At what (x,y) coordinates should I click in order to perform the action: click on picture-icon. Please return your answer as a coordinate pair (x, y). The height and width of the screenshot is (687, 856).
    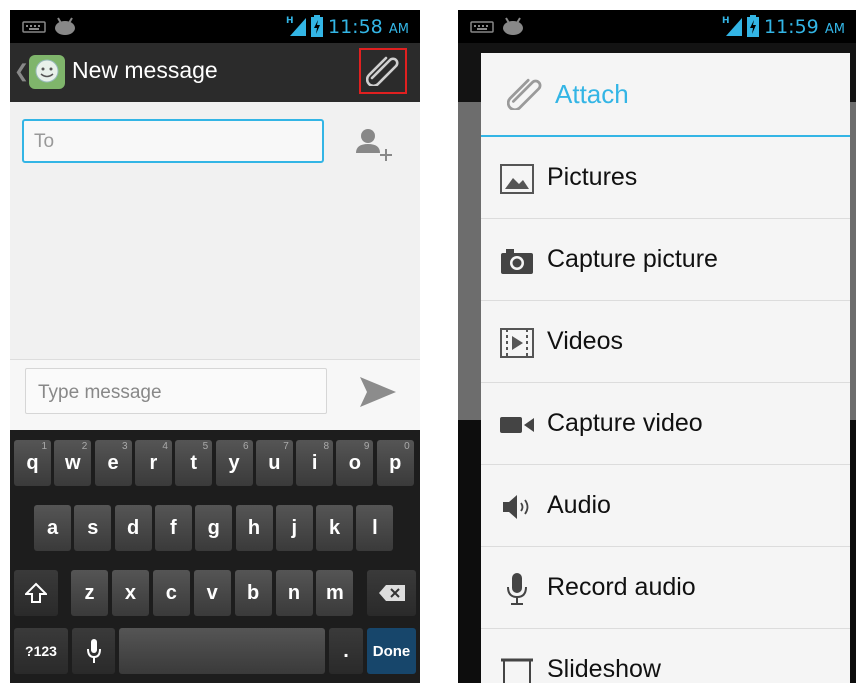
    Looking at the image, I should click on (517, 179).